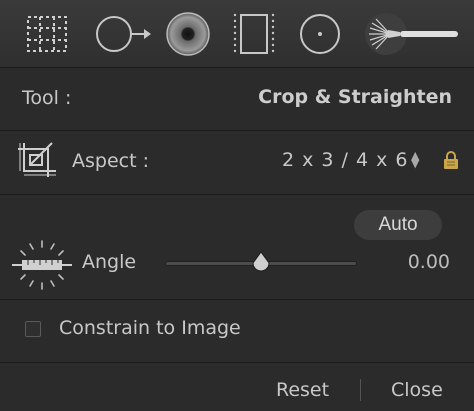 This screenshot has width=474, height=411. I want to click on radial-filter-icon, so click(320, 34).